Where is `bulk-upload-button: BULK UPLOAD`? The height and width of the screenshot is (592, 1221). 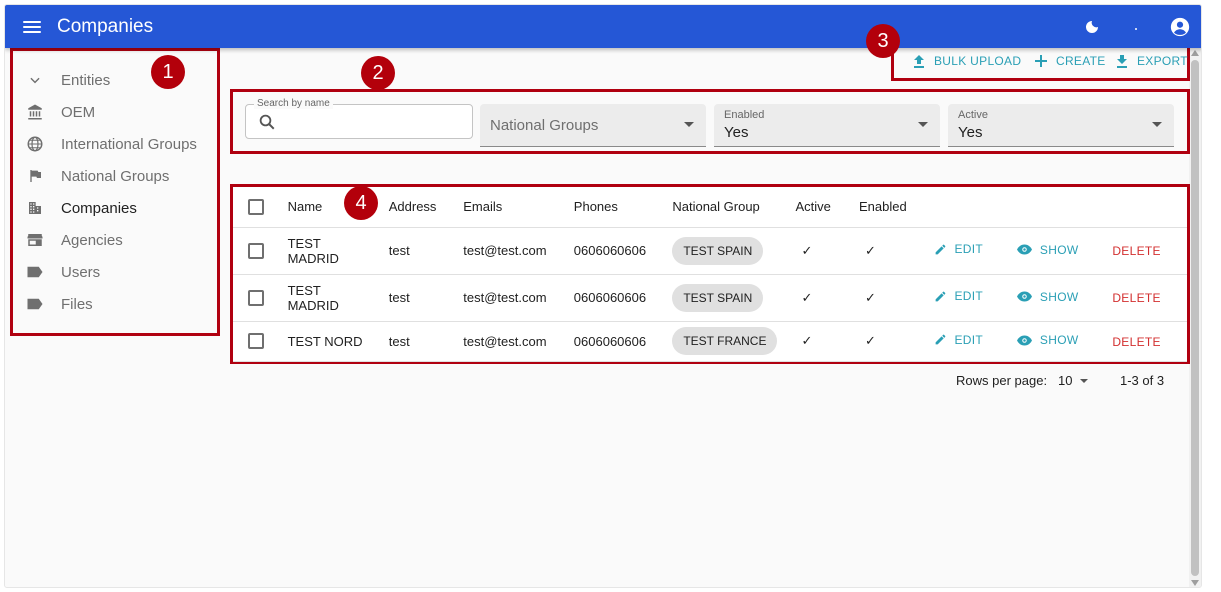
bulk-upload-button: BULK UPLOAD is located at coordinates (966, 61).